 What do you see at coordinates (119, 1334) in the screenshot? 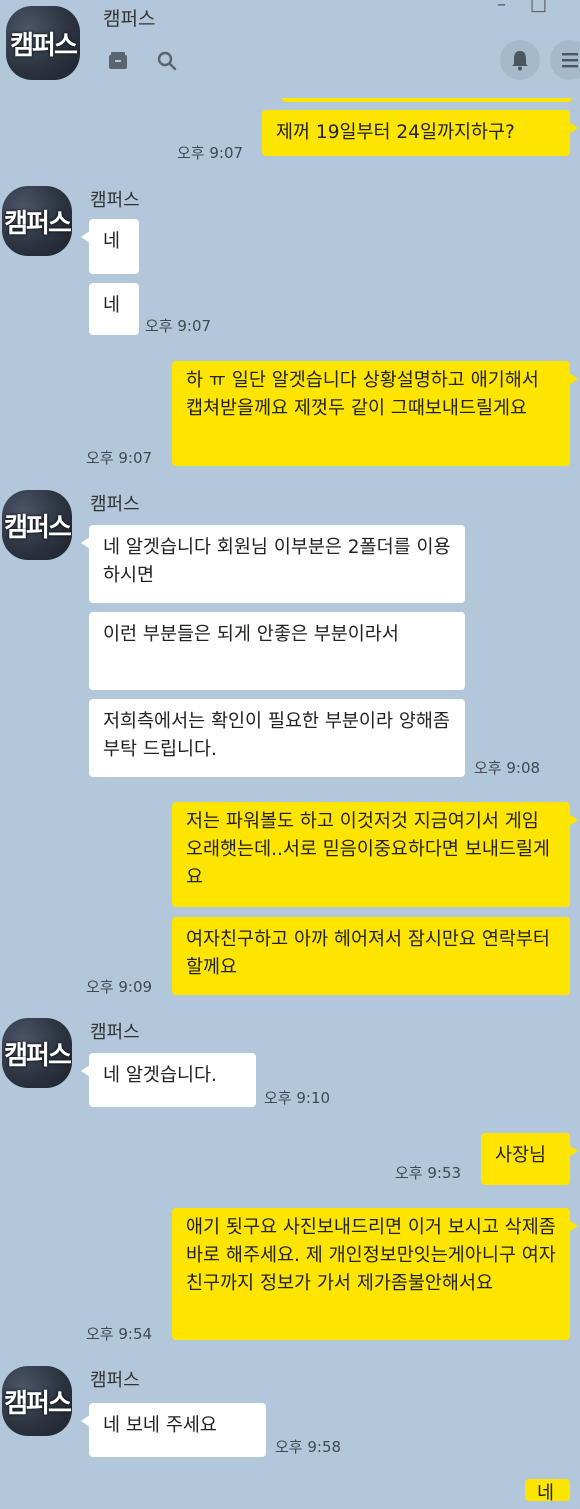
I see `message-time: 오후 9:54` at bounding box center [119, 1334].